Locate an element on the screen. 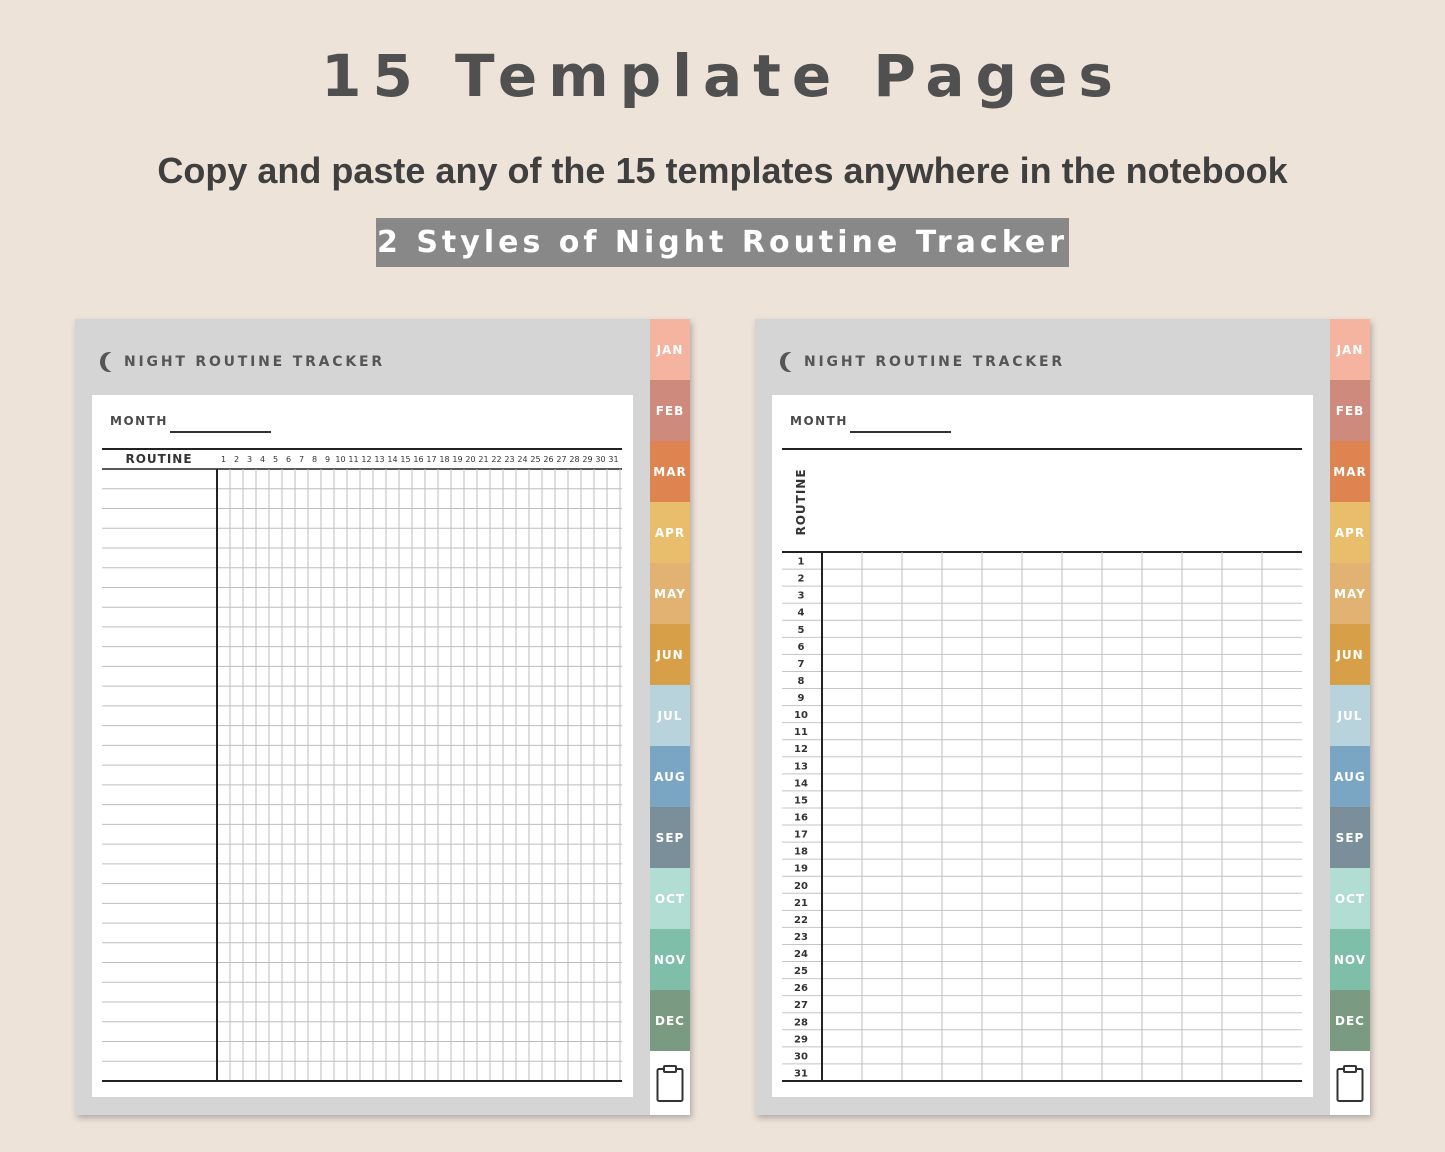 This screenshot has width=1445, height=1152. crescent-moon-icon is located at coordinates (109, 362).